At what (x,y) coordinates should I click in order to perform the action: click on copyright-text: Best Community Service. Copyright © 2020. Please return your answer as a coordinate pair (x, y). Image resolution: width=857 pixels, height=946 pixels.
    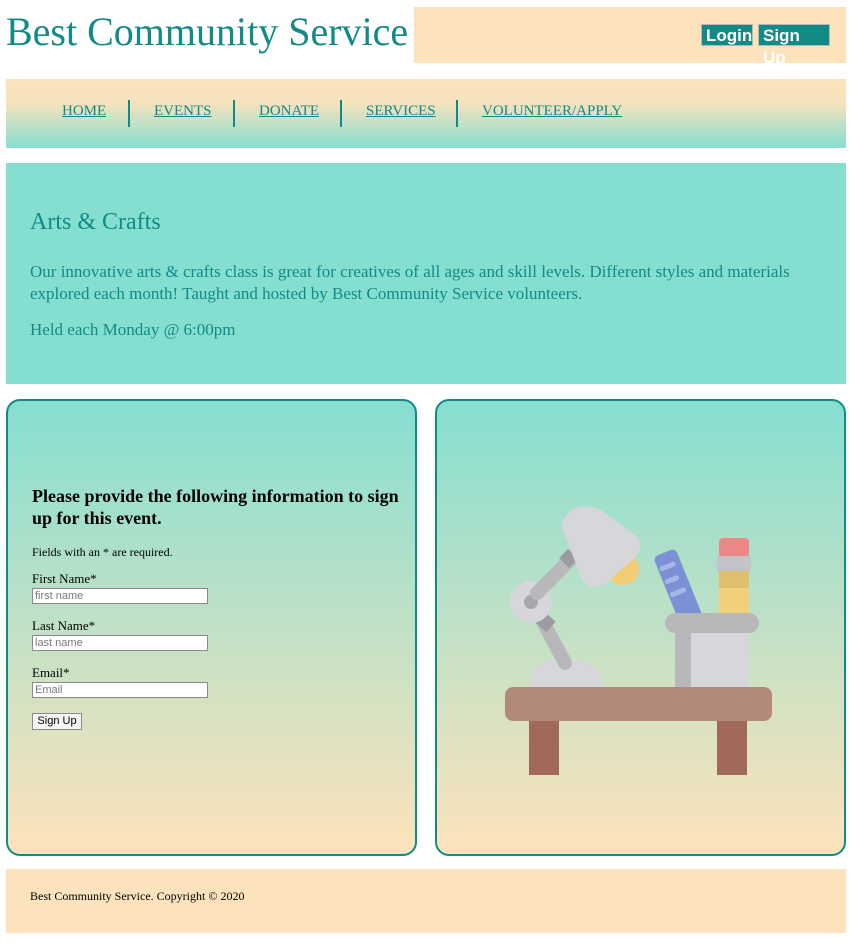
    Looking at the image, I should click on (137, 896).